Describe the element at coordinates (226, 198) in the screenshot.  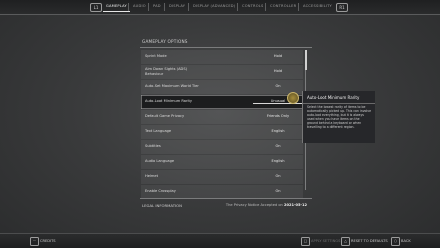
I see `legal-divider` at that location.